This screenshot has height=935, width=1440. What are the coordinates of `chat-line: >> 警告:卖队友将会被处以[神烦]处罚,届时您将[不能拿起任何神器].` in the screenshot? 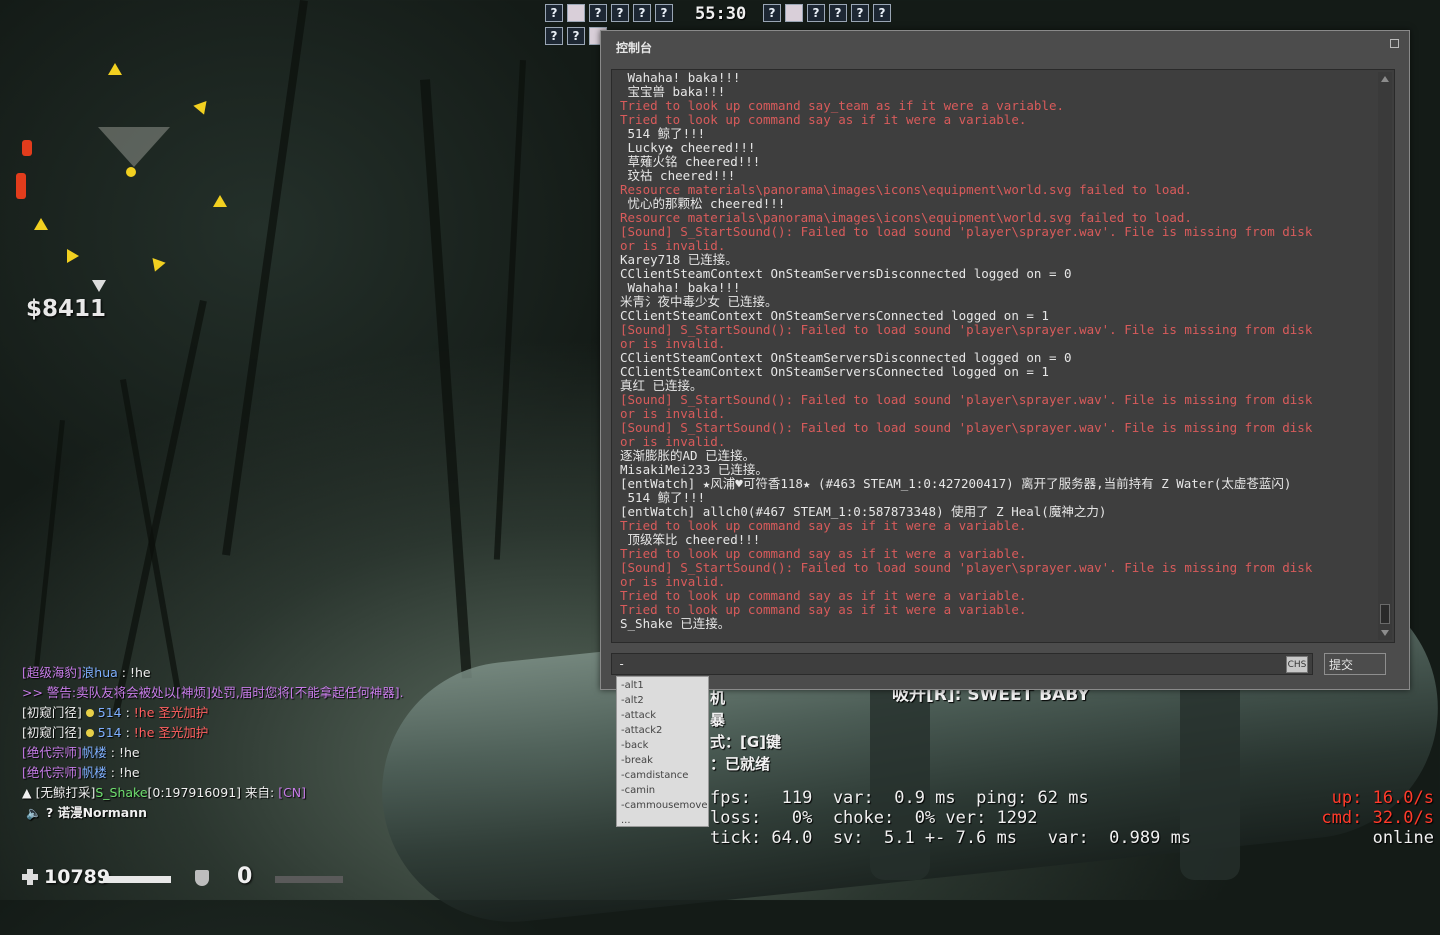 It's located at (302, 693).